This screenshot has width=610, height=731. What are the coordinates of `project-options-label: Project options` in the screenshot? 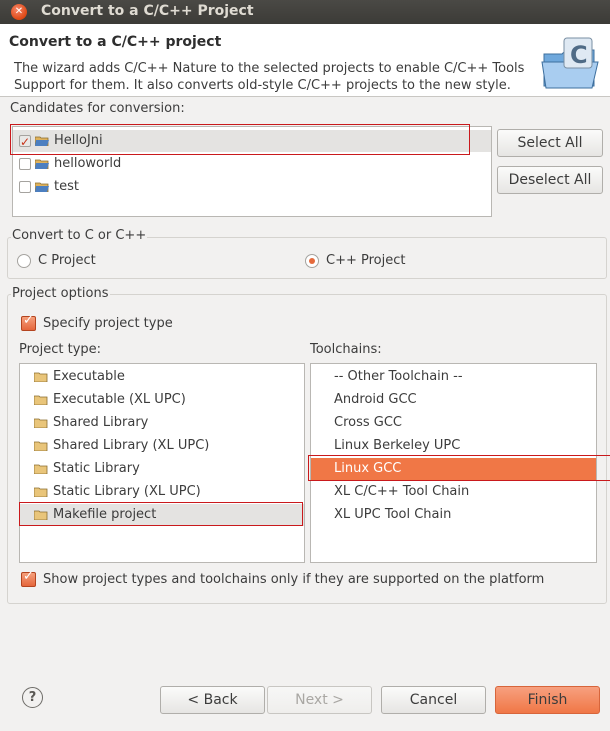 It's located at (60, 293).